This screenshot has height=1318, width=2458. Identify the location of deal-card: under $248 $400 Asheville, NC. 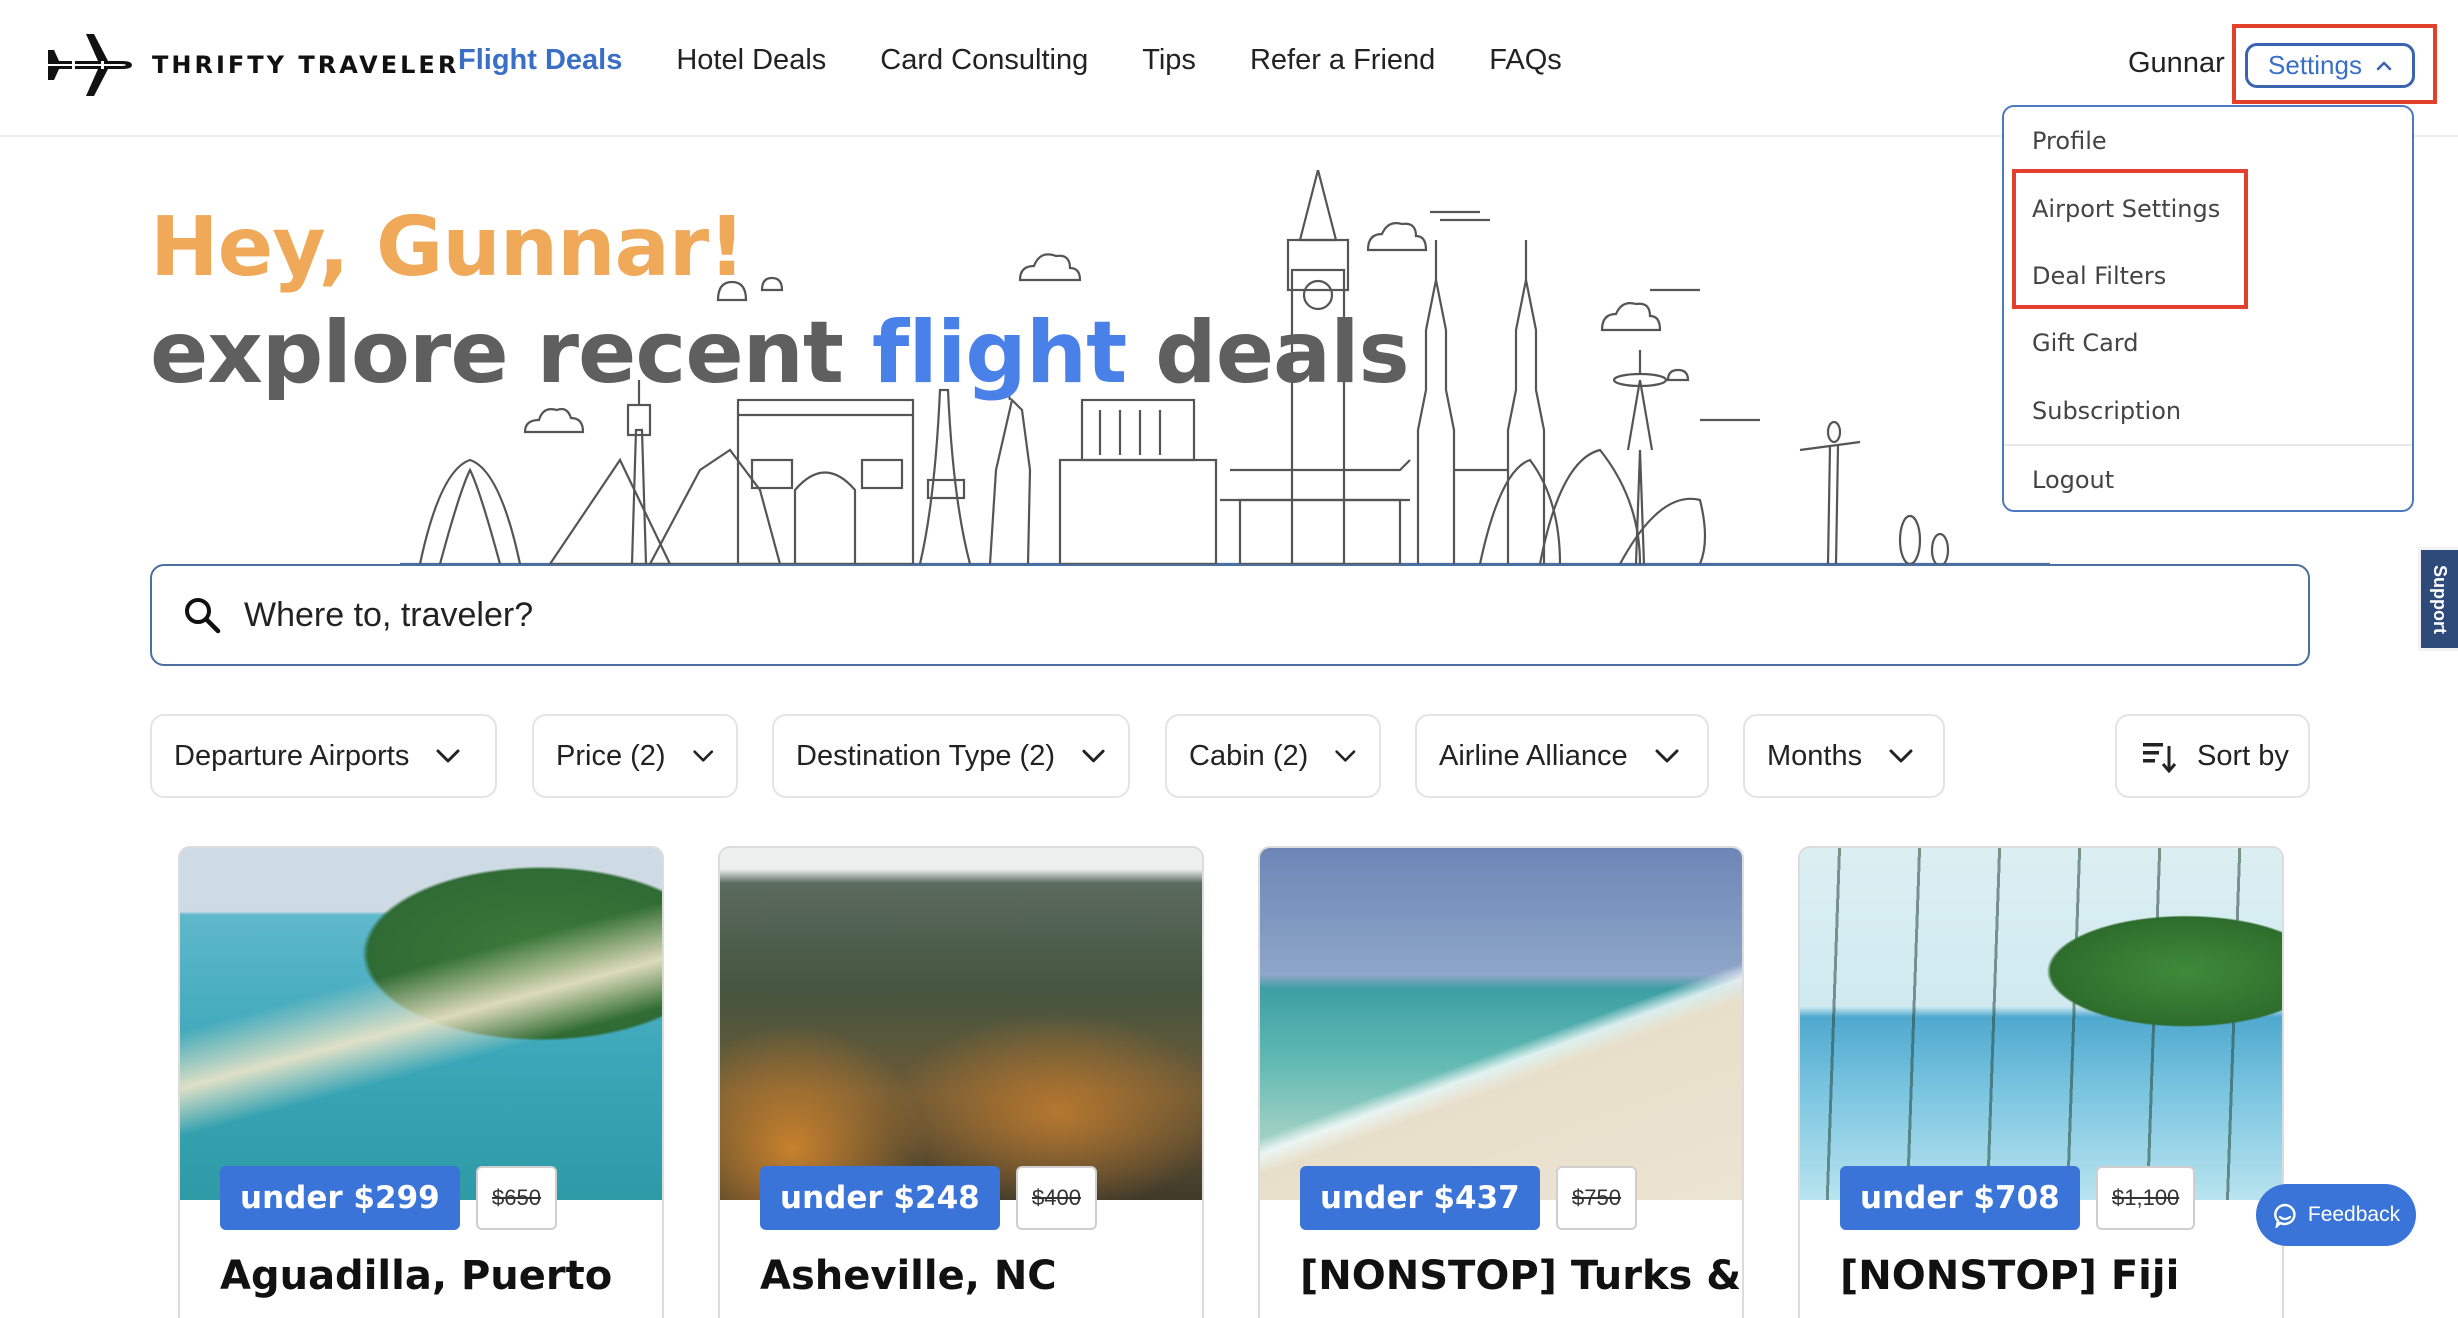
(961, 1082).